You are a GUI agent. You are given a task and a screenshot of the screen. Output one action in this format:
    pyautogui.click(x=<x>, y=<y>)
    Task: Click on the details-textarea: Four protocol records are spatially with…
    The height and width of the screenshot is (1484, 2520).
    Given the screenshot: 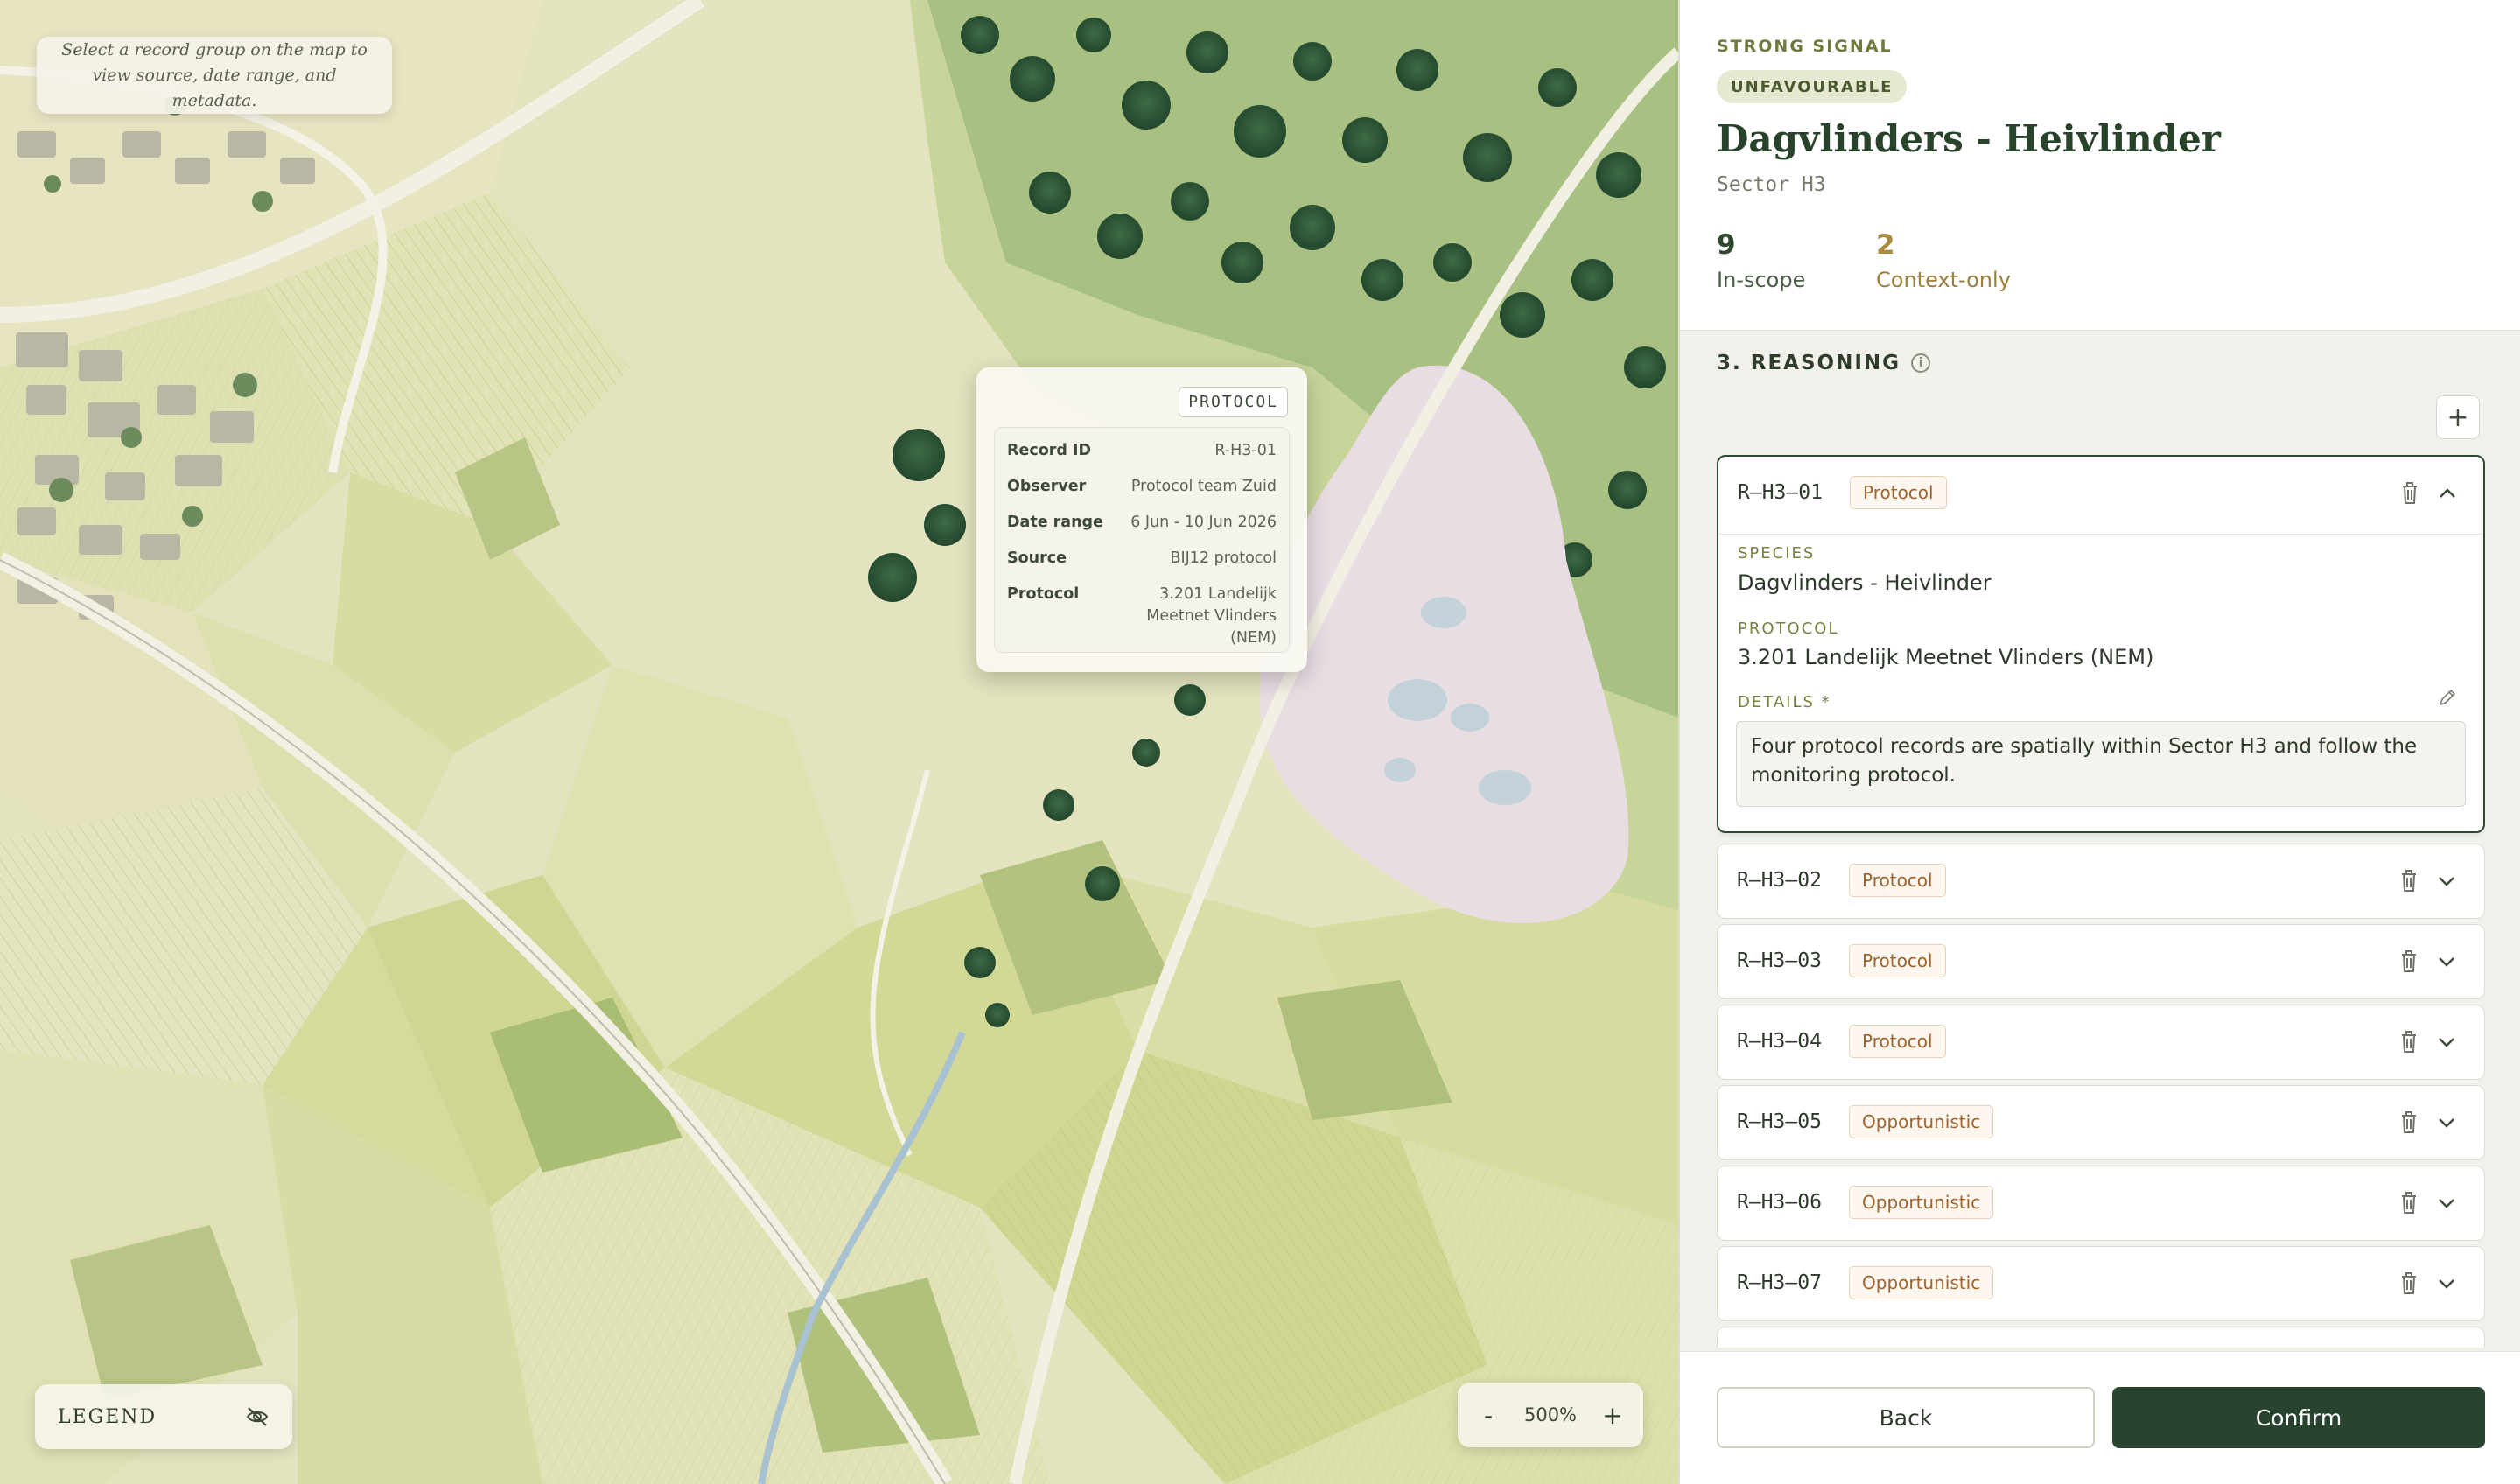 What is the action you would take?
    pyautogui.click(x=2101, y=764)
    